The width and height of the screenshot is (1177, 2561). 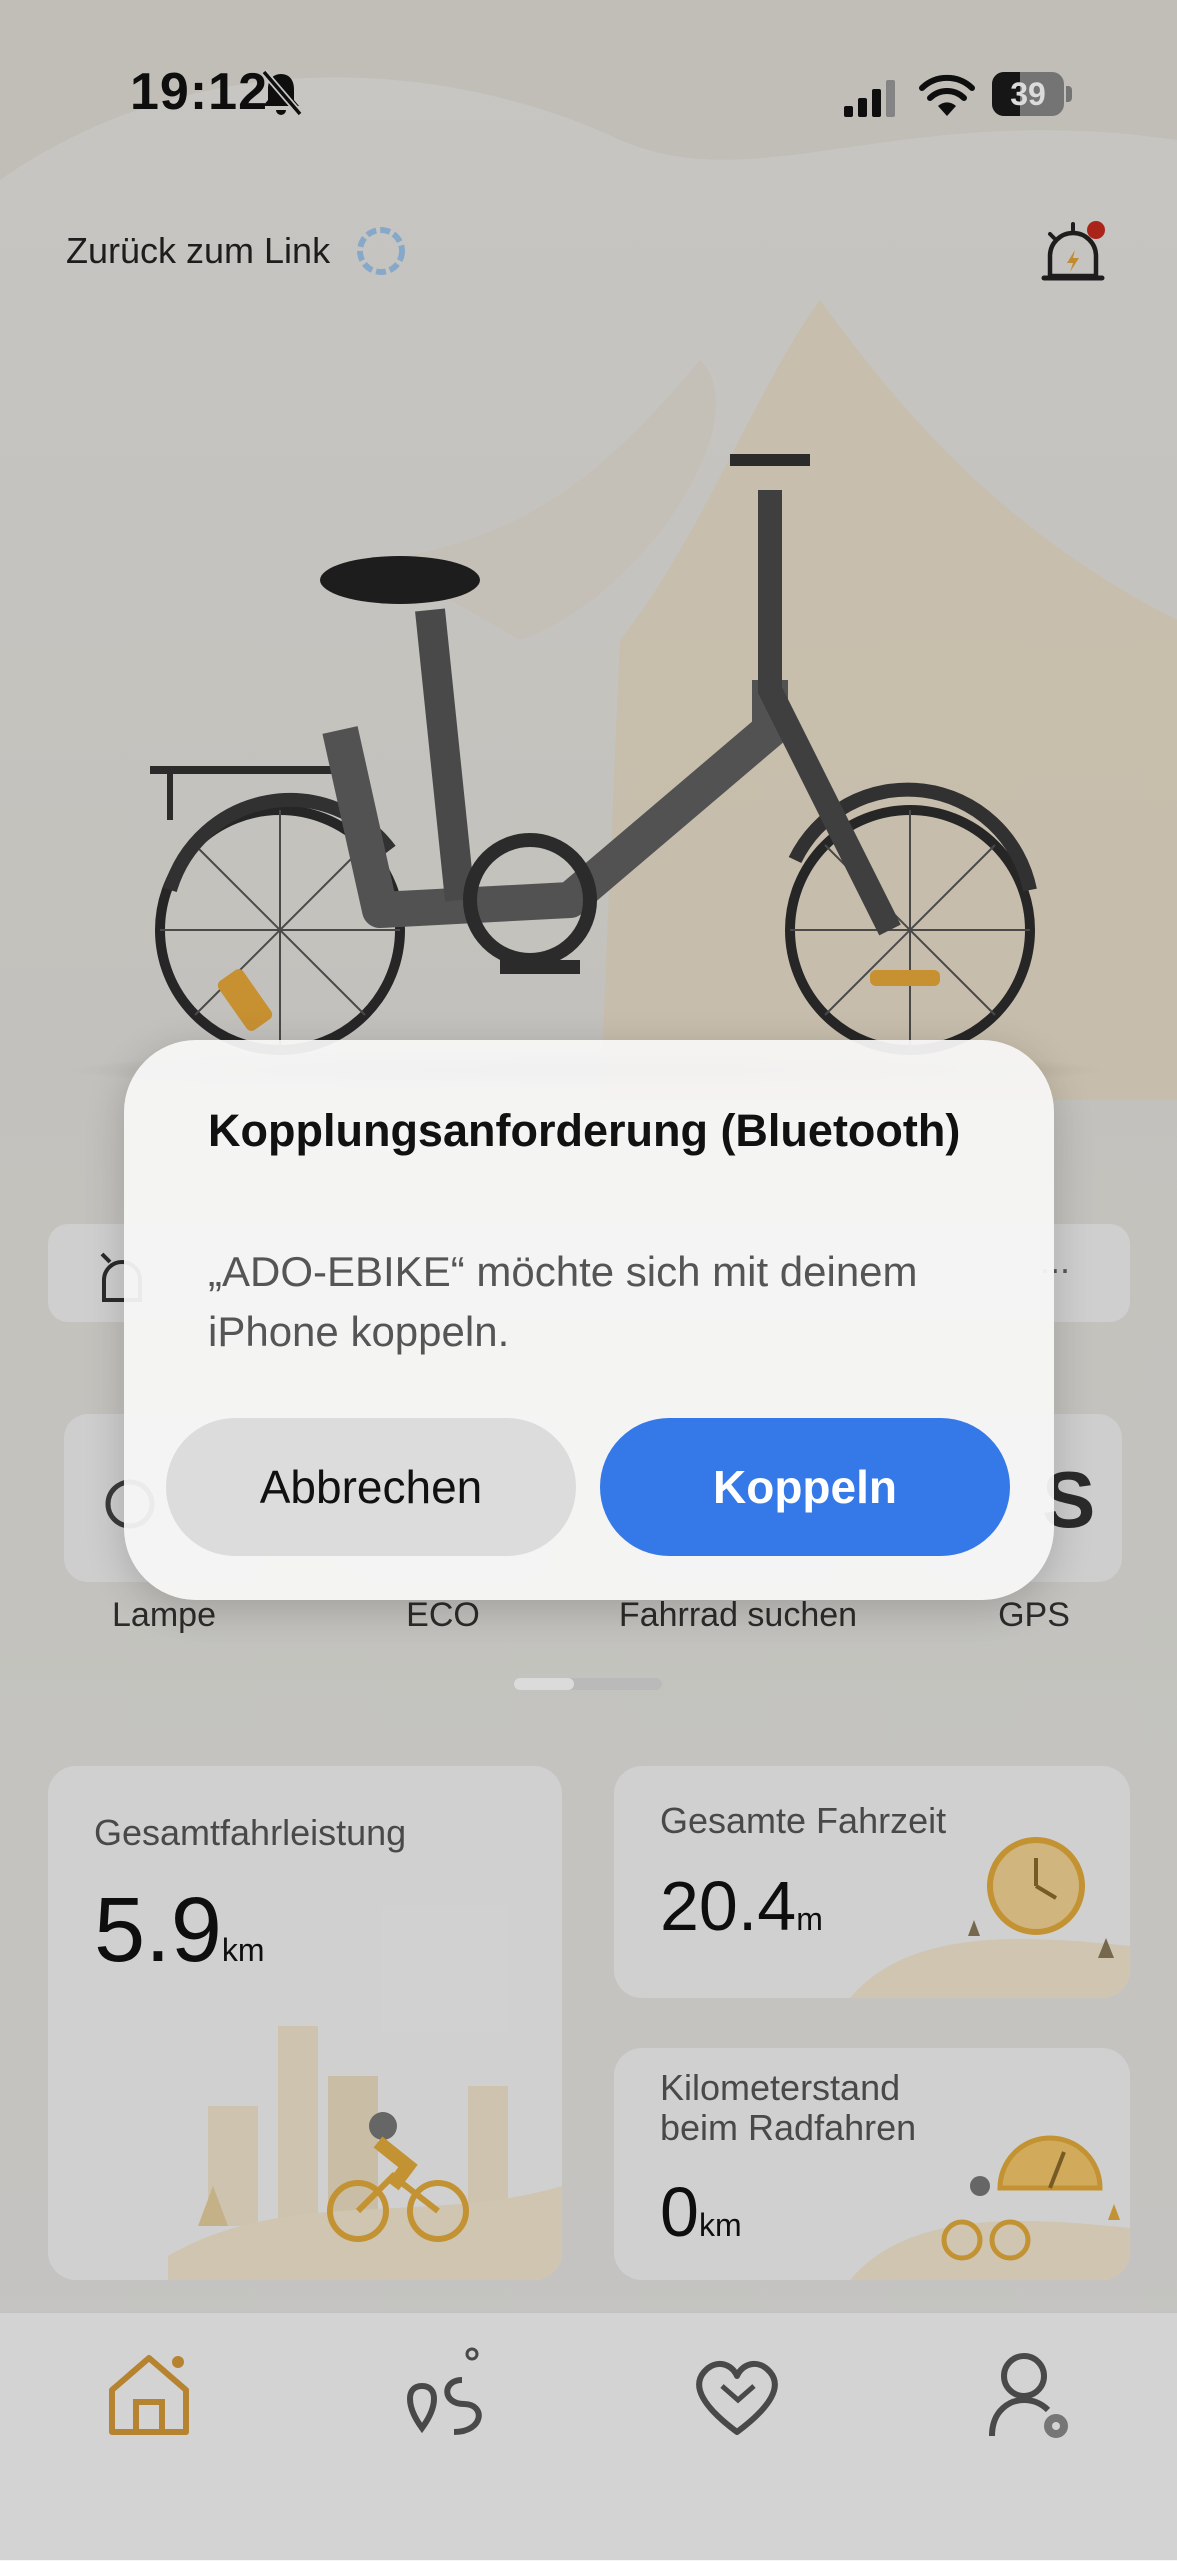 I want to click on dialog-title: Kopplungsanforderung (Bluetooth), so click(x=584, y=1130).